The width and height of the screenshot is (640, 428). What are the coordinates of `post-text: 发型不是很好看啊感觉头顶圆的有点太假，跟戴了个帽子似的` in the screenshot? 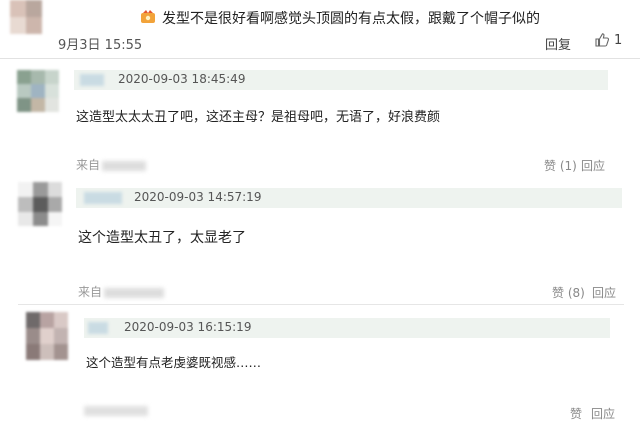 It's located at (351, 19).